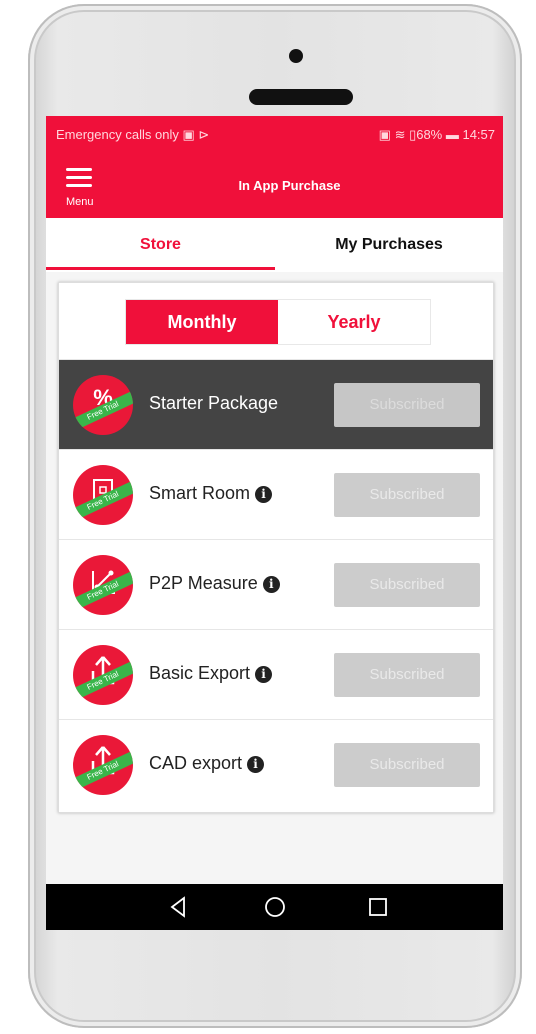 The height and width of the screenshot is (1034, 536). I want to click on app-bar: Menu In App Purchase, so click(274, 185).